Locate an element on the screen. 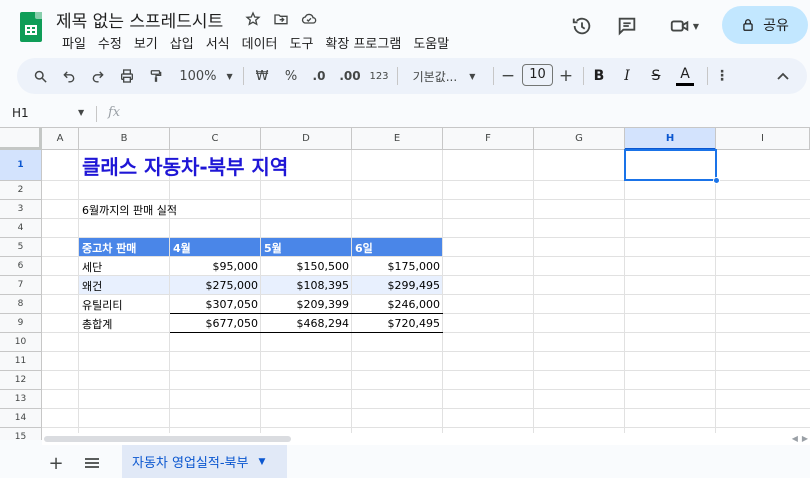 The image size is (810, 478). all-sheets-icon is located at coordinates (92, 463).